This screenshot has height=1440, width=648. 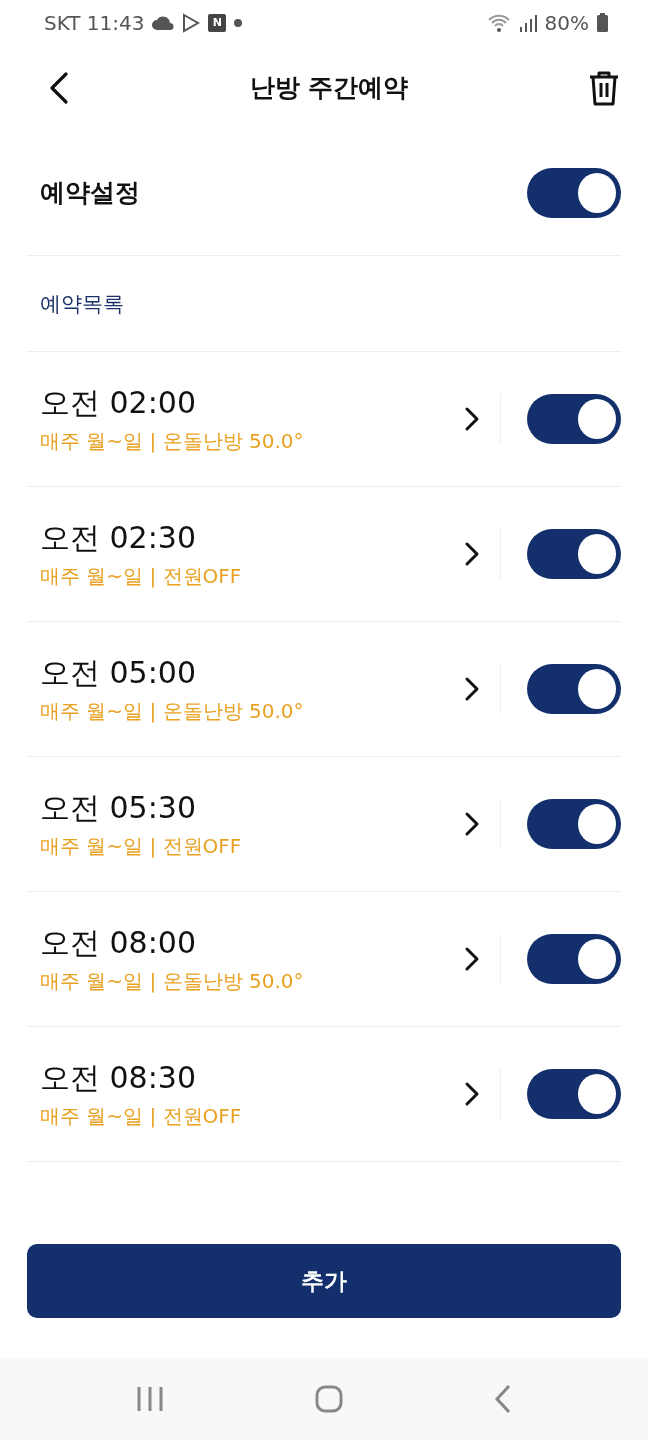 I want to click on schedule-toggle, so click(x=574, y=192).